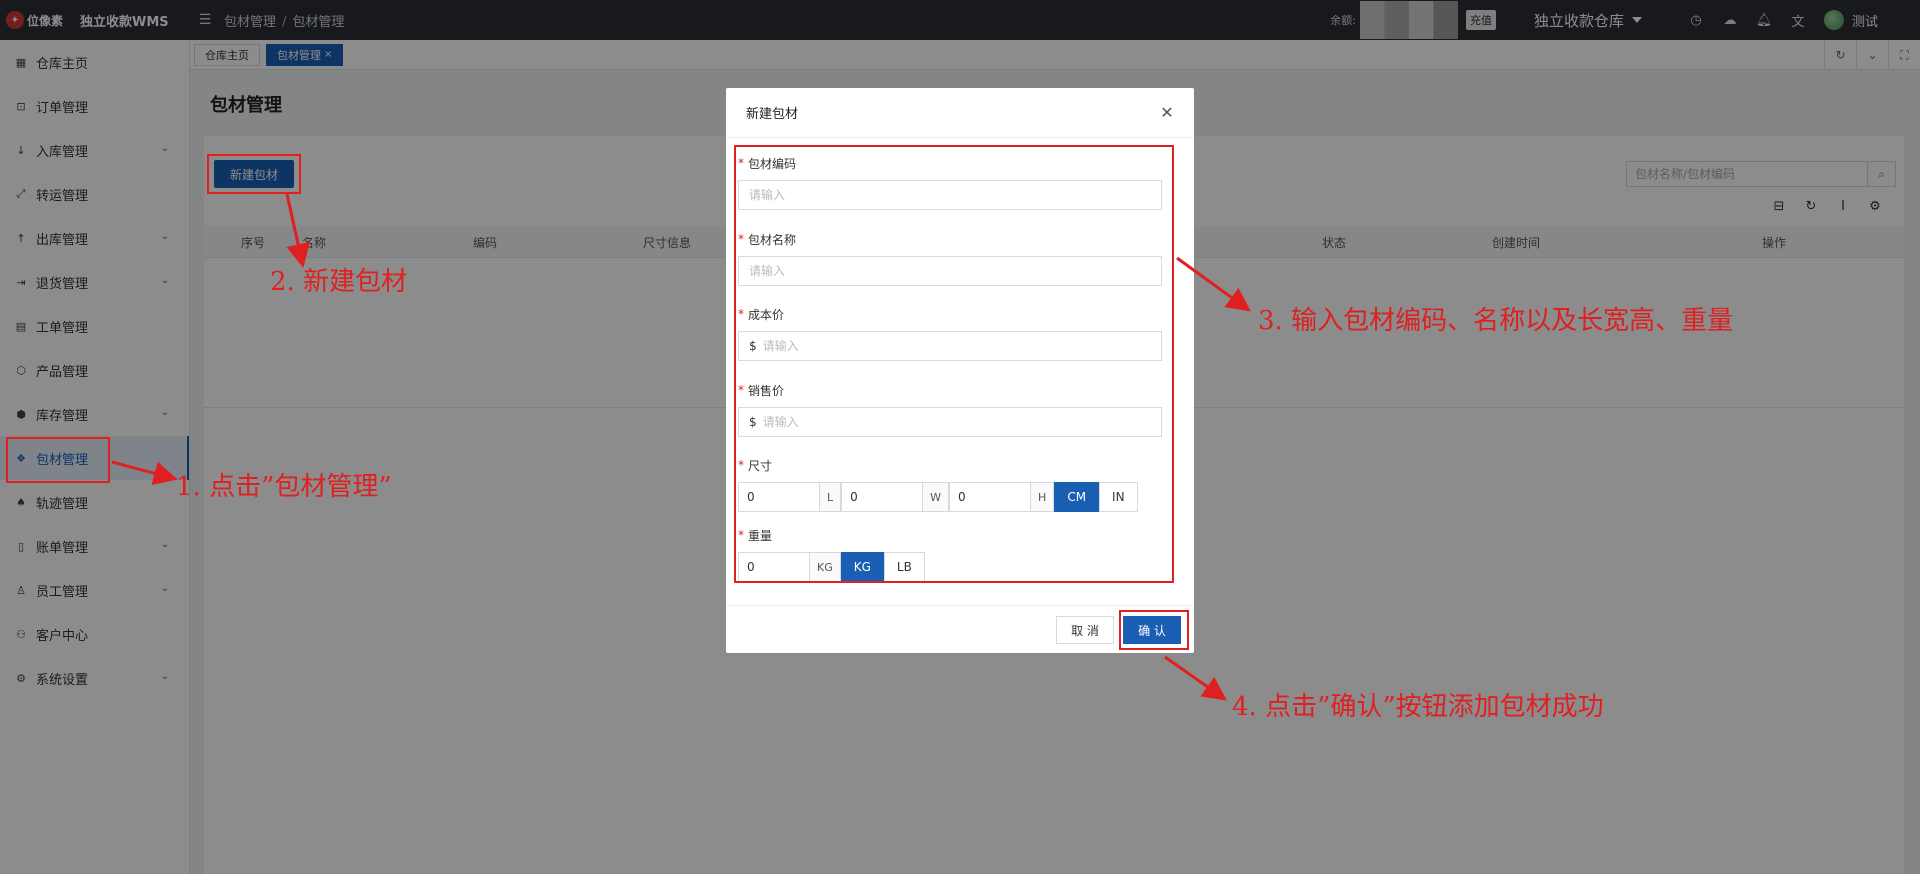 The height and width of the screenshot is (874, 1920). What do you see at coordinates (1085, 630) in the screenshot?
I see `cancel-button: 取 消` at bounding box center [1085, 630].